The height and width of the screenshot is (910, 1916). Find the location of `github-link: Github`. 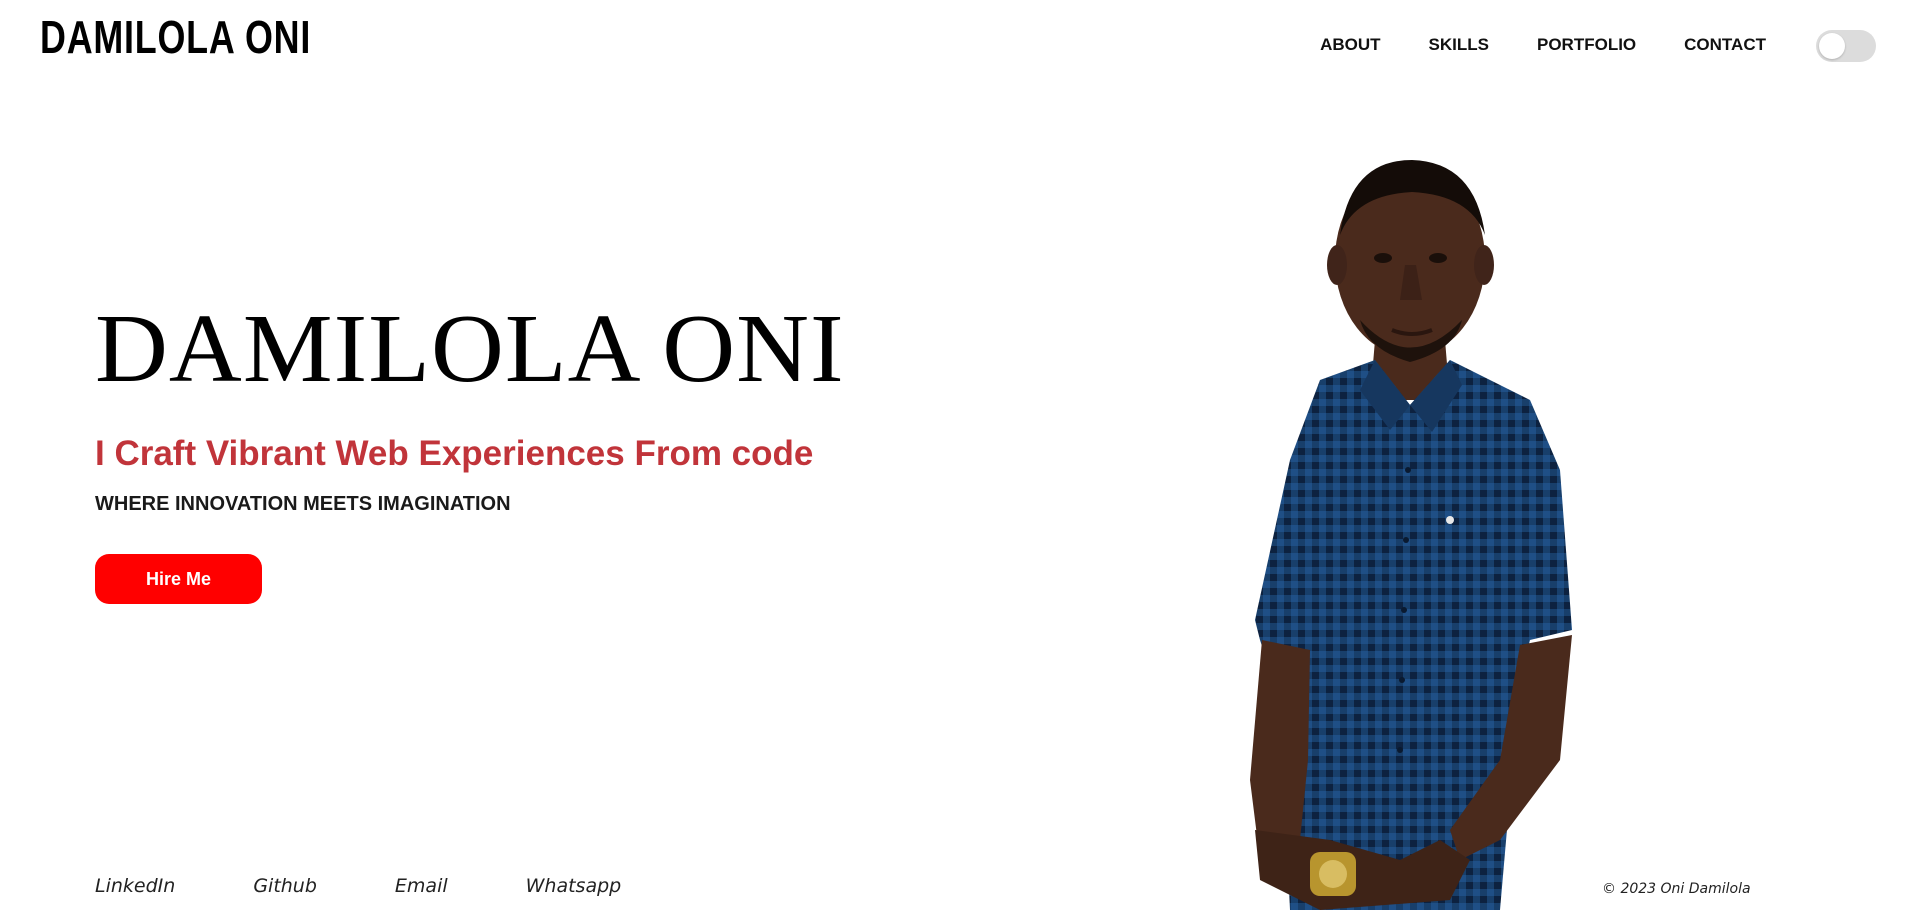

github-link: Github is located at coordinates (285, 886).